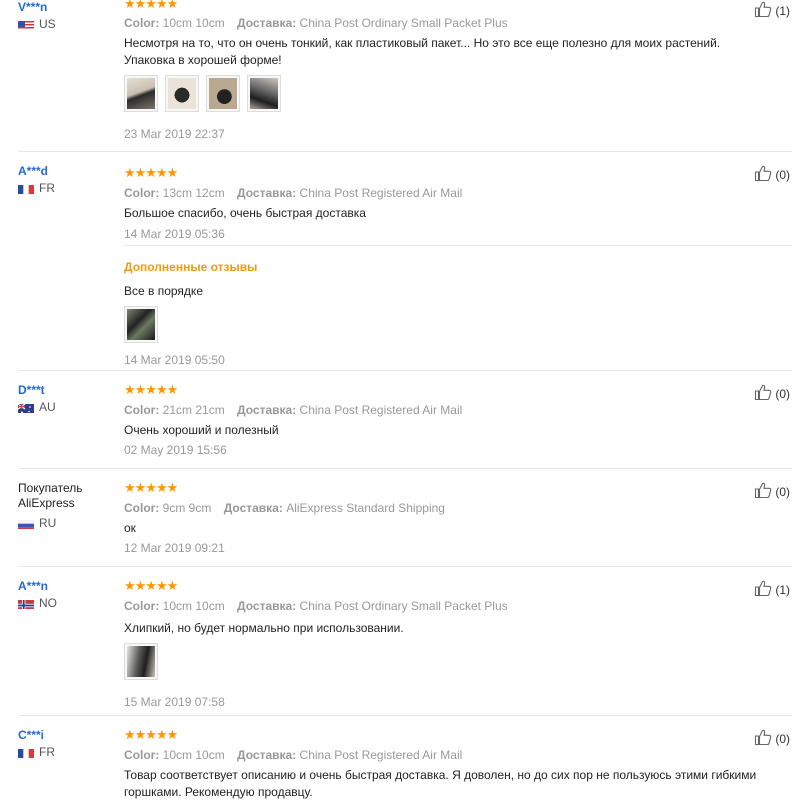 The height and width of the screenshot is (801, 800). I want to click on reviewer-country: US, so click(66, 24).